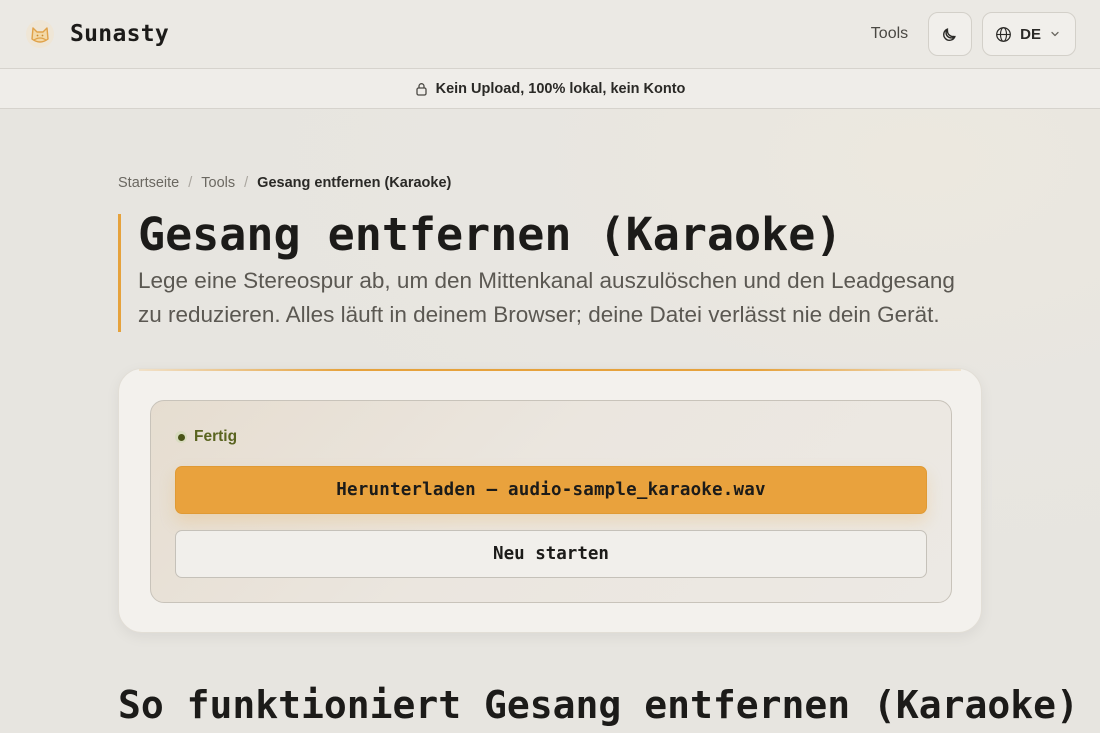 Image resolution: width=1100 pixels, height=733 pixels. Describe the element at coordinates (148, 183) in the screenshot. I see `breadcrumb-home: Startseite` at that location.